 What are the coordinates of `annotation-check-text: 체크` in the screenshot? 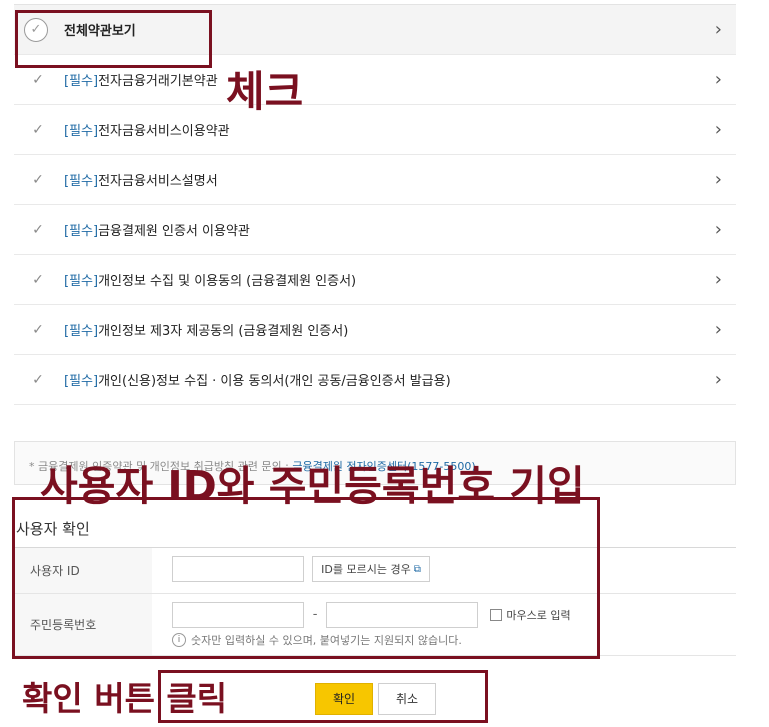 It's located at (265, 91).